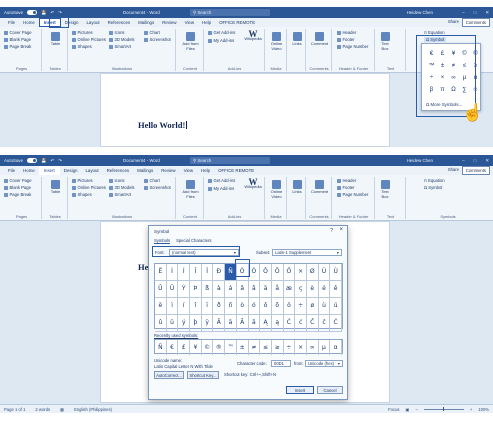  Describe the element at coordinates (184, 272) in the screenshot. I see `character-cell: Í` at that location.